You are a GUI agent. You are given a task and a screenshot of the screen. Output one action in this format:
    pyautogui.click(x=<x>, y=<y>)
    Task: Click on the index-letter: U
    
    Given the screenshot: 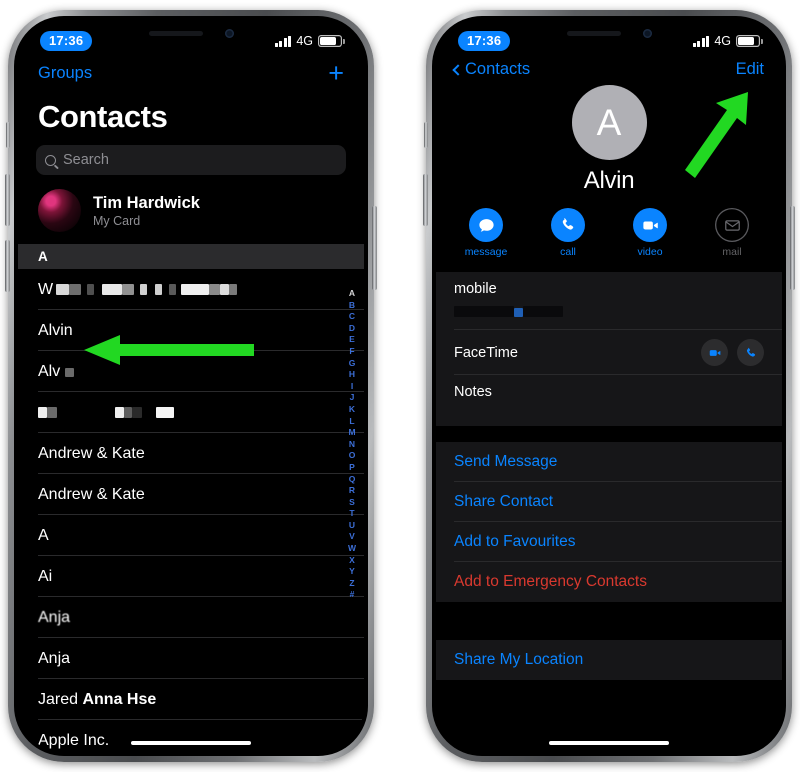 What is the action you would take?
    pyautogui.click(x=352, y=526)
    